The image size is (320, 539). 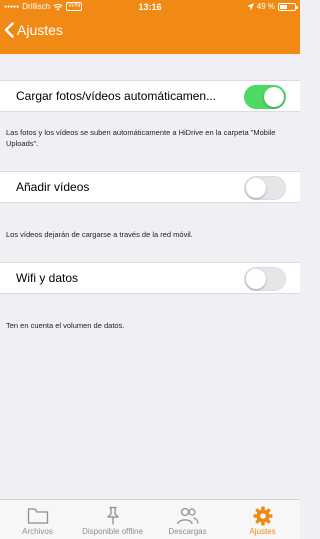 I want to click on status-bar: ●●●●● Drillisch VPN 13:16 49 %, so click(x=150, y=7).